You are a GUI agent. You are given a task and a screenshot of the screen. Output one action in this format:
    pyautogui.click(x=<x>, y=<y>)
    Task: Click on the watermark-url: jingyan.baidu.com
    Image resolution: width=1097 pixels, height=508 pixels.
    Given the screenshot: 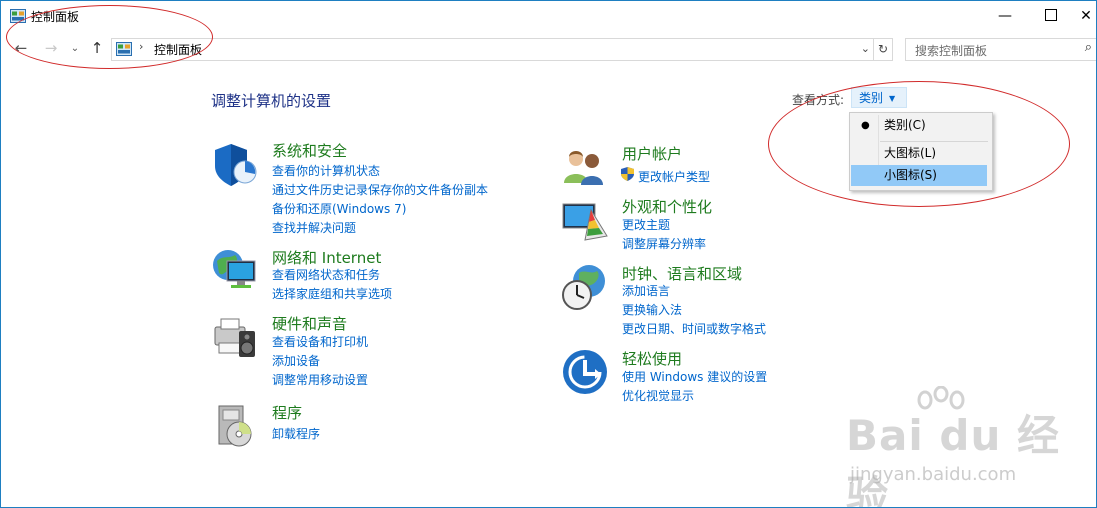 What is the action you would take?
    pyautogui.click(x=933, y=474)
    